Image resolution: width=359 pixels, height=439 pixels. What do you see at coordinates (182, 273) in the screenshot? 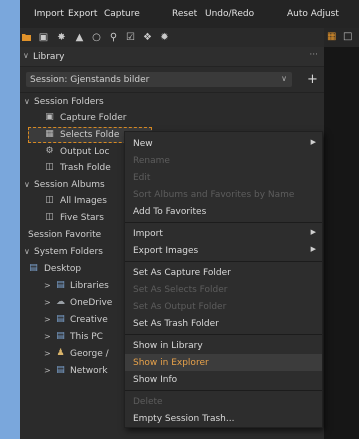
I see `menu-item-label: Set As Capture Folder` at bounding box center [182, 273].